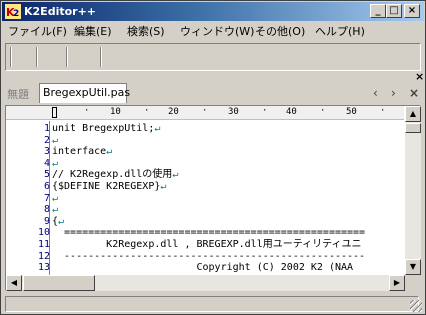 Image resolution: width=426 pixels, height=315 pixels. Describe the element at coordinates (205, 209) in the screenshot. I see `code-line: 8 ↵` at that location.